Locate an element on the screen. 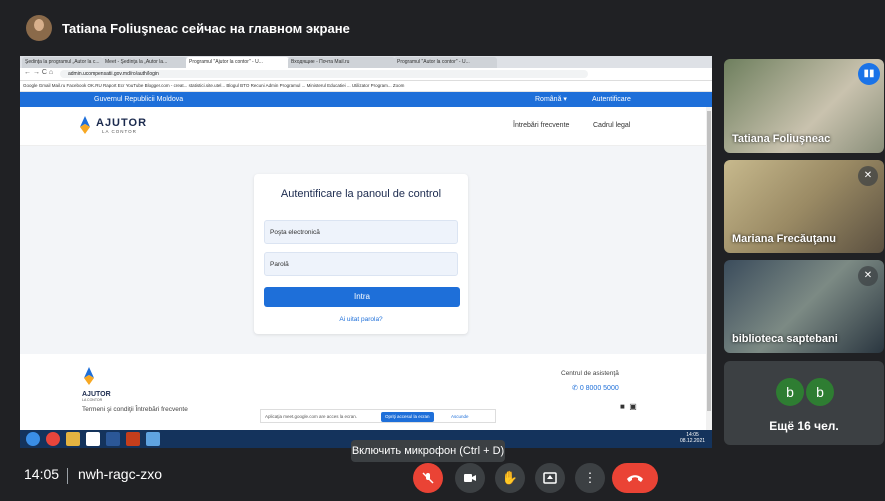 The width and height of the screenshot is (885, 501). footer-logo-text: AJUTOR is located at coordinates (96, 394).